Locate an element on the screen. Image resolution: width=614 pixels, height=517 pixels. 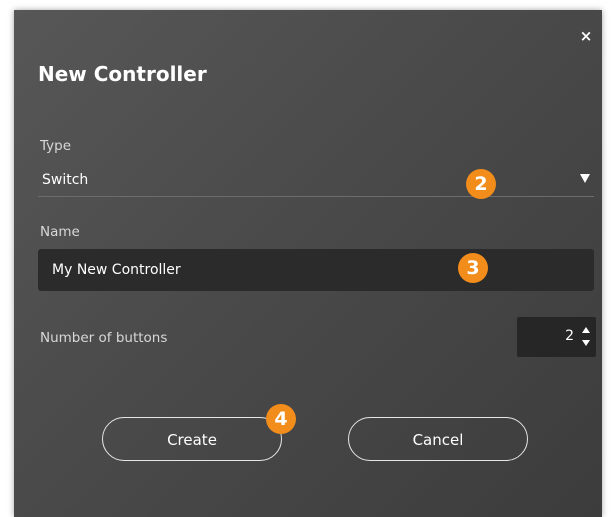
cancel-button: Cancel is located at coordinates (438, 439).